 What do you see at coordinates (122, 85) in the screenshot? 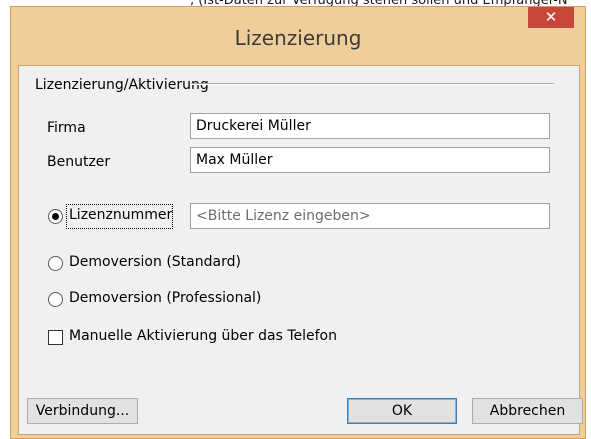
I see `group-label: Lizenzierung/Aktivierung` at bounding box center [122, 85].